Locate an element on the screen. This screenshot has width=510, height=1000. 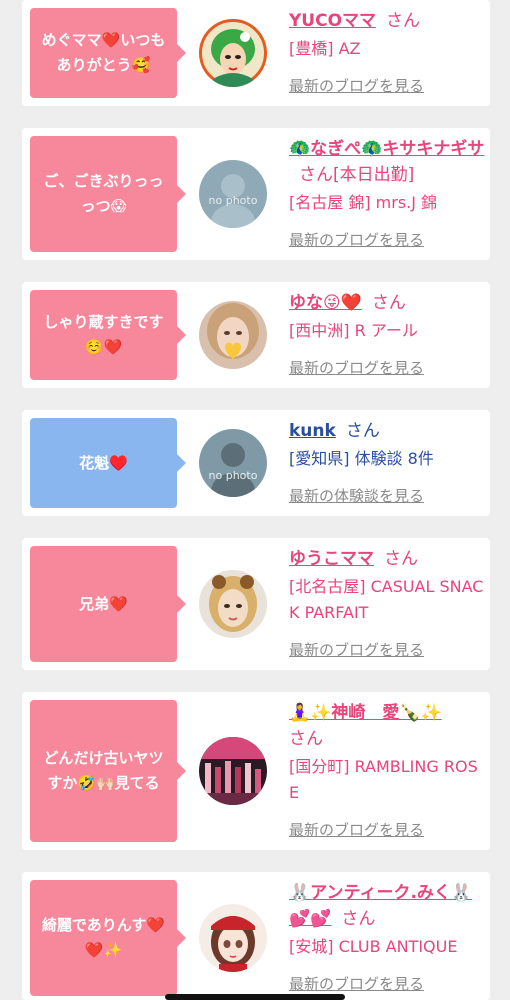
author-name-link: 🦚なぎぺ🦚キサキナギサ is located at coordinates (386, 149).